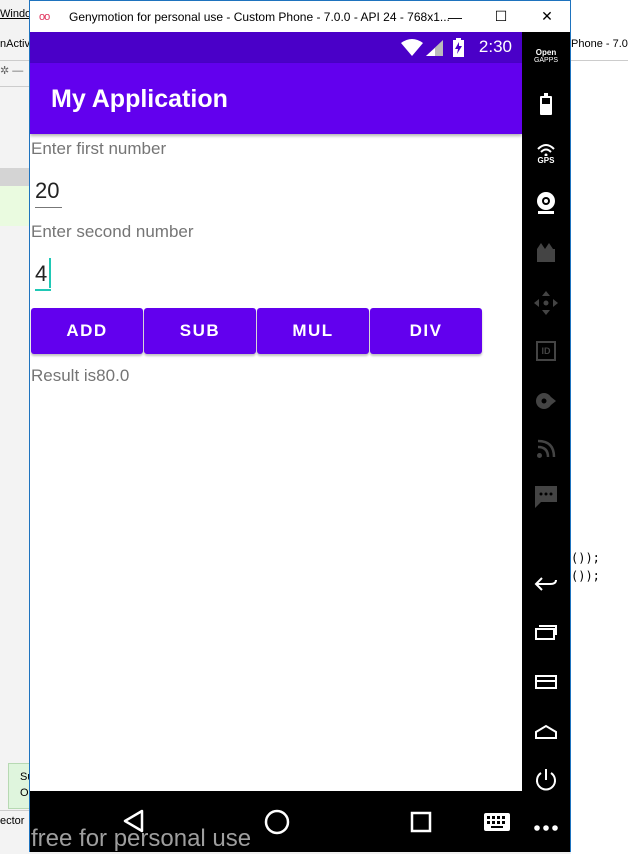 This screenshot has width=628, height=854. I want to click on webcam-icon, so click(546, 203).